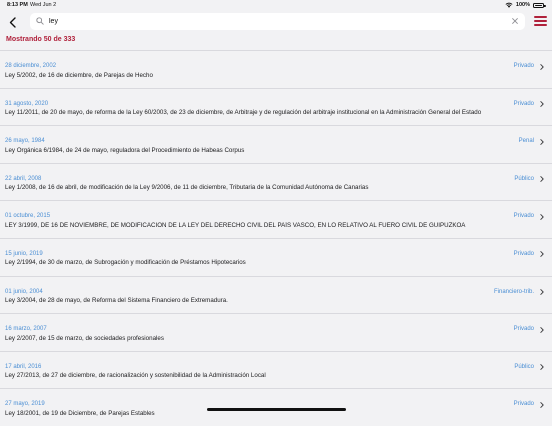 This screenshot has height=426, width=552. What do you see at coordinates (40, 21) in the screenshot?
I see `search-icon` at bounding box center [40, 21].